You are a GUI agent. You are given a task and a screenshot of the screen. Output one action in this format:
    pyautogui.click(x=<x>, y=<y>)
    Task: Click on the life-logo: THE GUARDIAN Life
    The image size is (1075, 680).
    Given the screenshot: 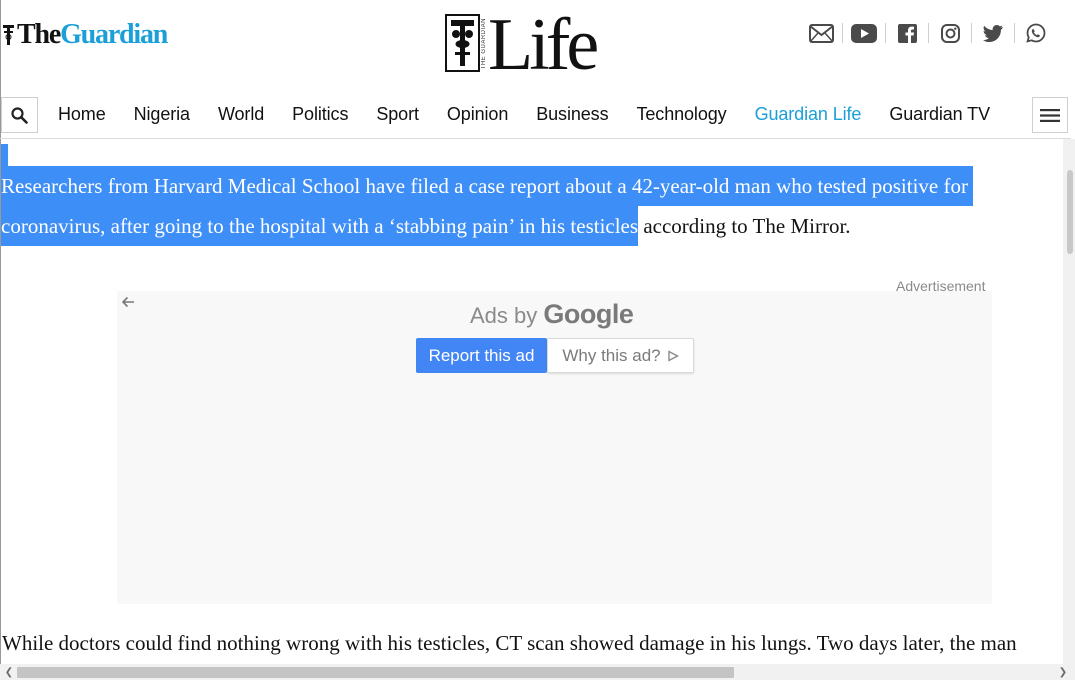 What is the action you would take?
    pyautogui.click(x=522, y=45)
    